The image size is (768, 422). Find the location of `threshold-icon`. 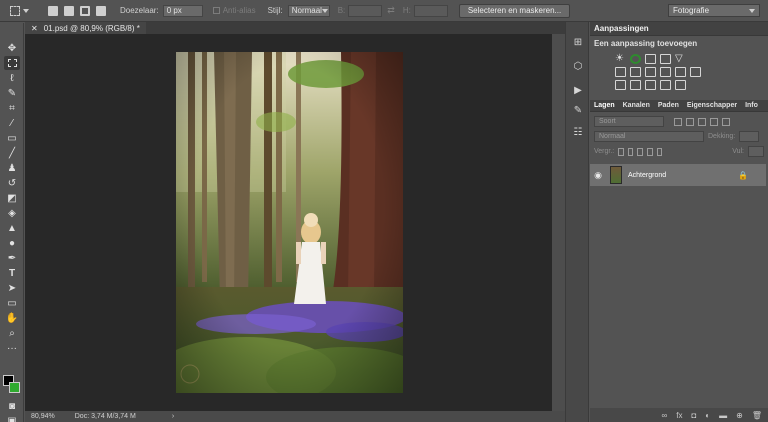

threshold-icon is located at coordinates (650, 85).